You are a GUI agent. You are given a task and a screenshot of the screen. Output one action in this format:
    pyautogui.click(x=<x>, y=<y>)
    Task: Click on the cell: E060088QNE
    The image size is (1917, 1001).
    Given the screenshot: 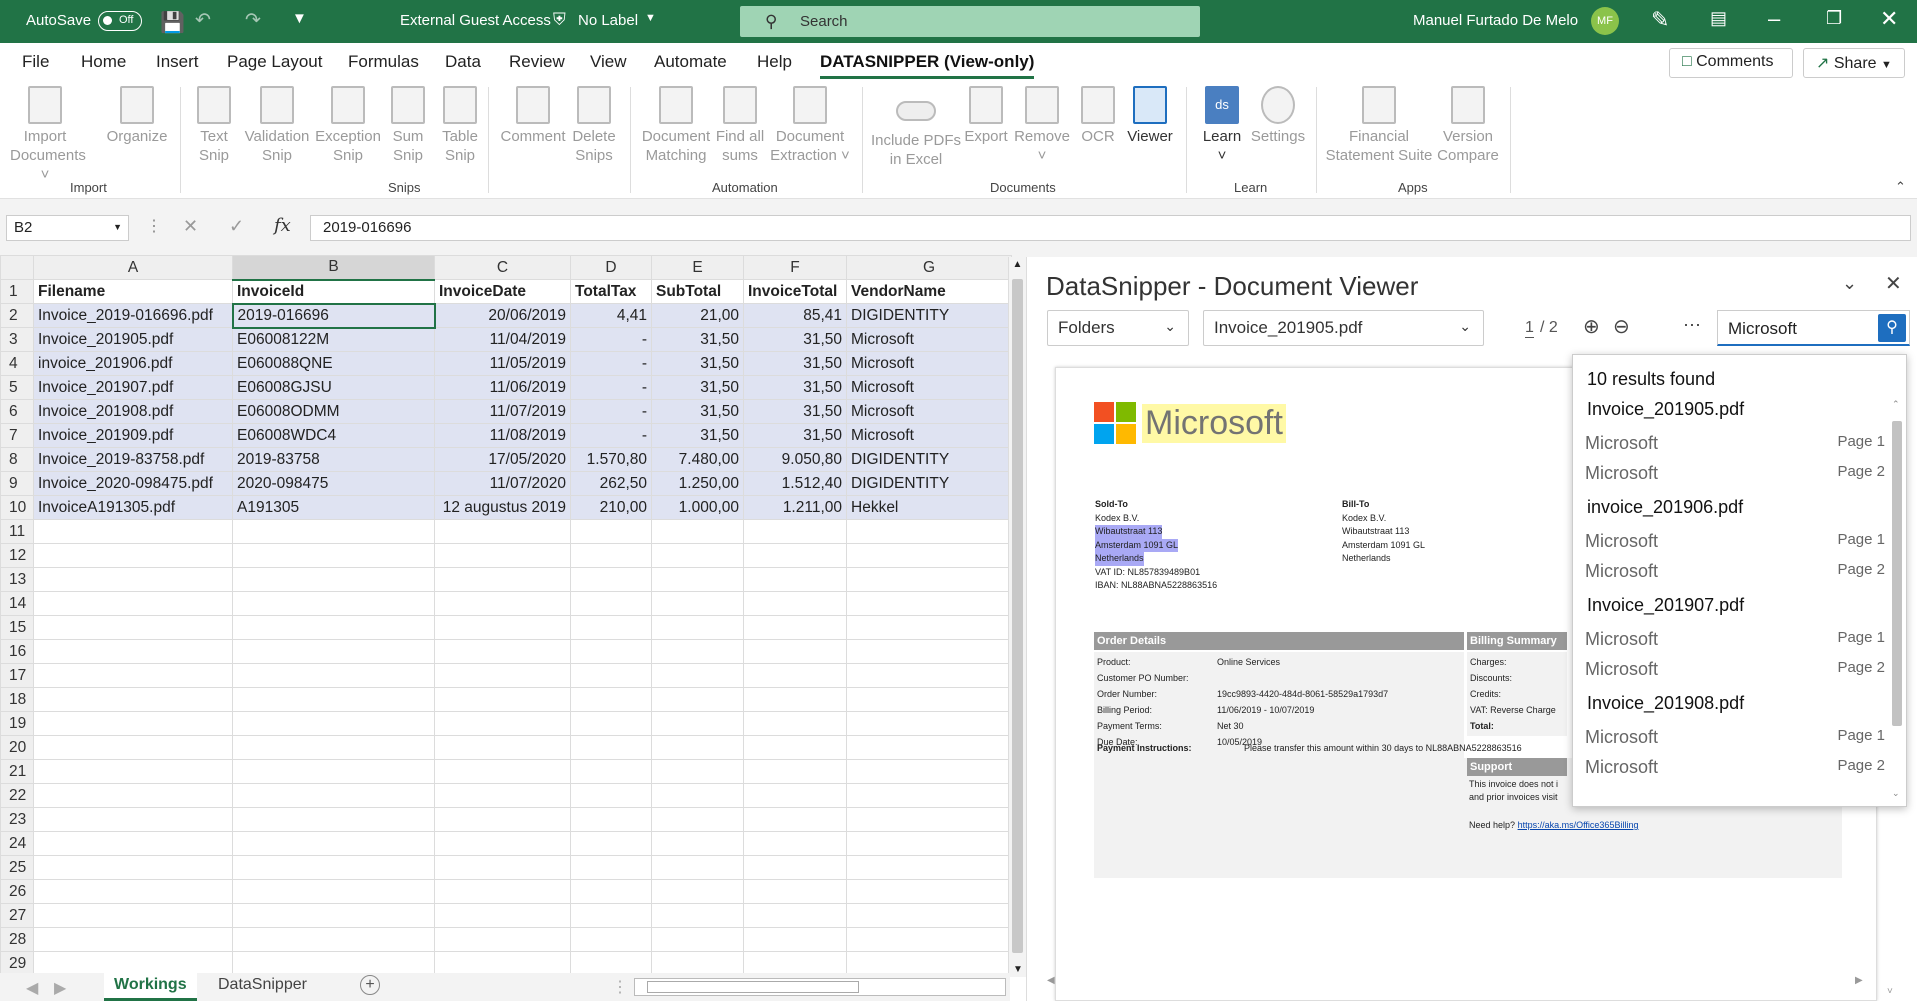 What is the action you would take?
    pyautogui.click(x=333, y=363)
    